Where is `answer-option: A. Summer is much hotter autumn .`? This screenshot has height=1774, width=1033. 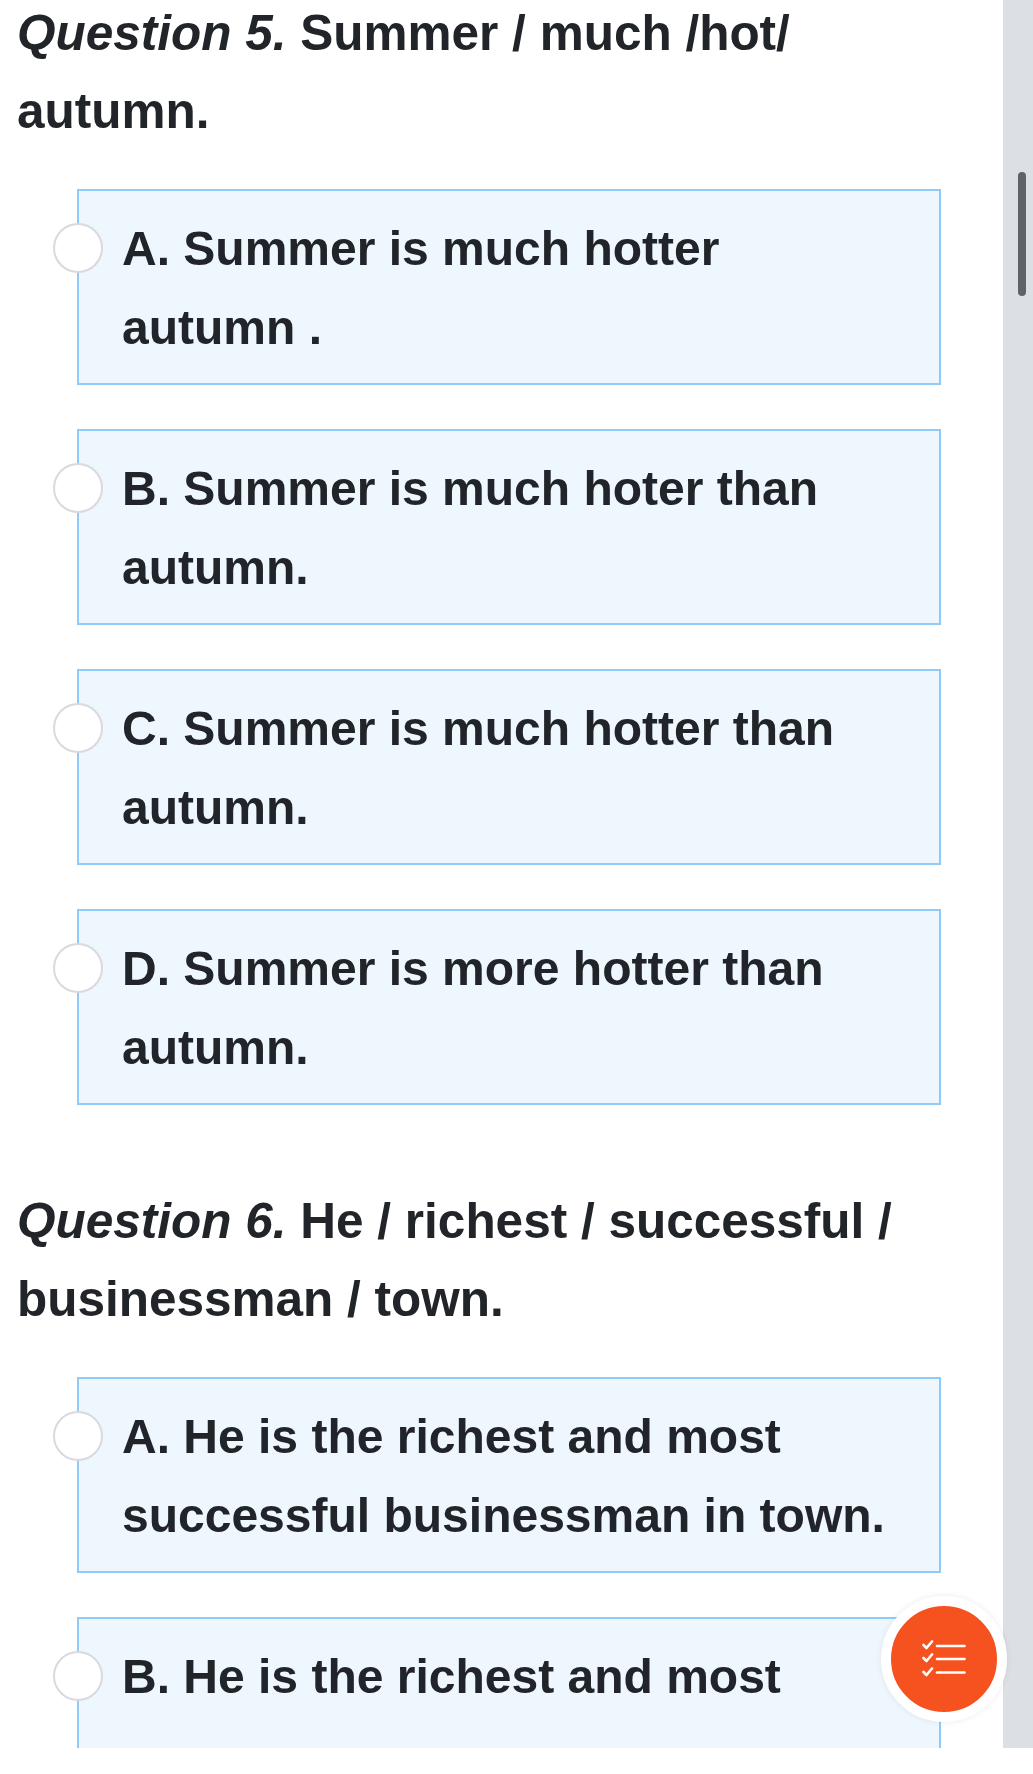 answer-option: A. Summer is much hotter autumn . is located at coordinates (509, 287).